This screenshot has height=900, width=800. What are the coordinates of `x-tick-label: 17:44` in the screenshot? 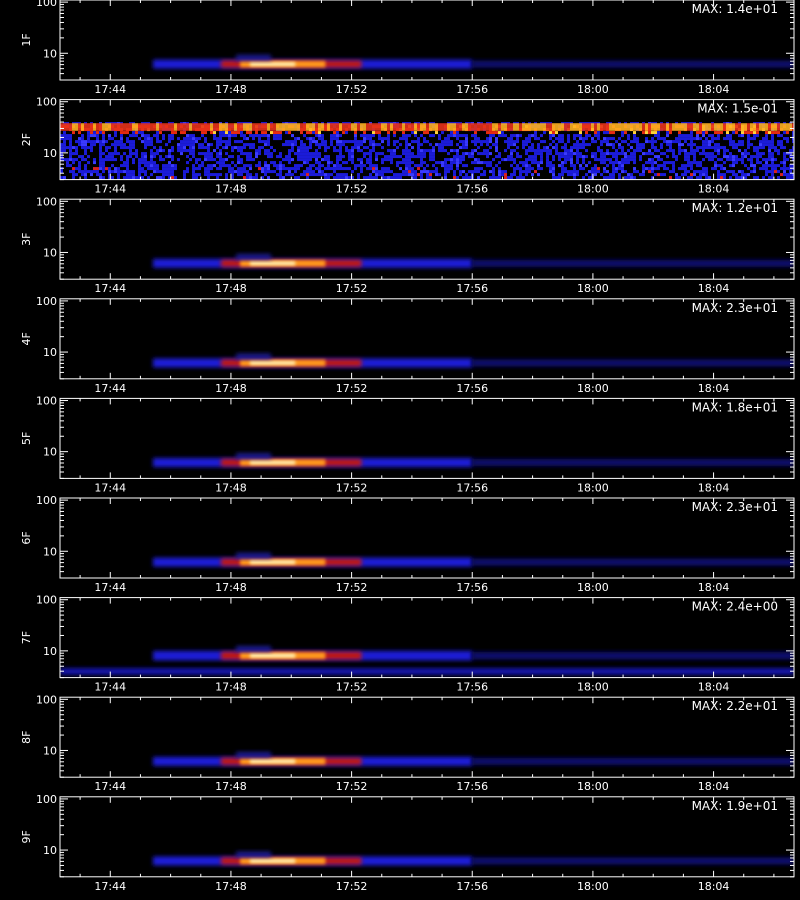 It's located at (110, 288).